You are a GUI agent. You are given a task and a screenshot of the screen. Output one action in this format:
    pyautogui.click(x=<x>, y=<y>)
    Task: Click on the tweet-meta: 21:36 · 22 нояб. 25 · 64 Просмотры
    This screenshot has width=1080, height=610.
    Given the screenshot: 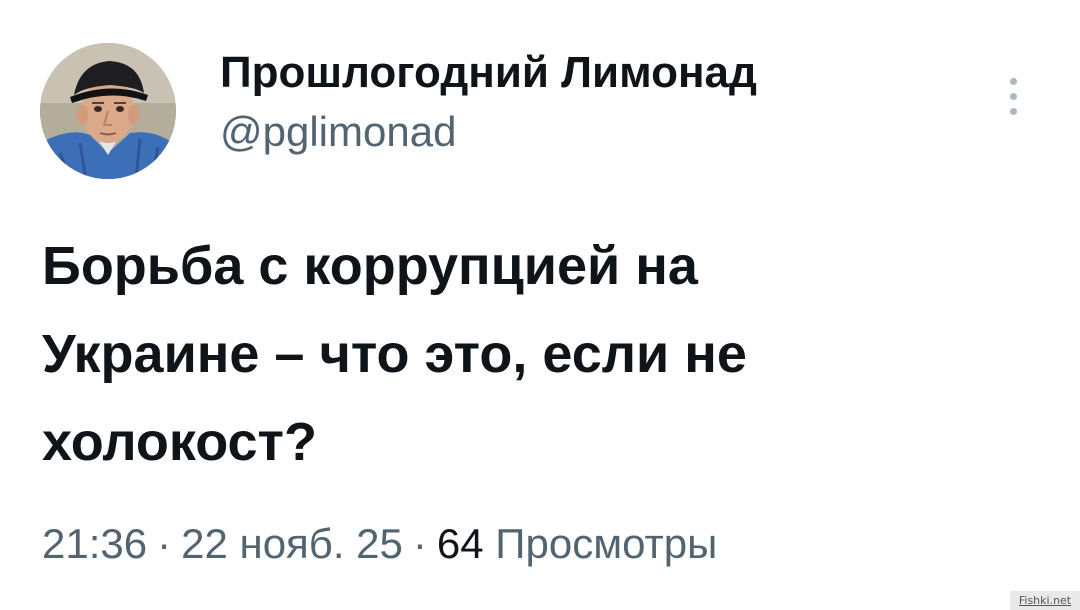 What is the action you would take?
    pyautogui.click(x=379, y=544)
    